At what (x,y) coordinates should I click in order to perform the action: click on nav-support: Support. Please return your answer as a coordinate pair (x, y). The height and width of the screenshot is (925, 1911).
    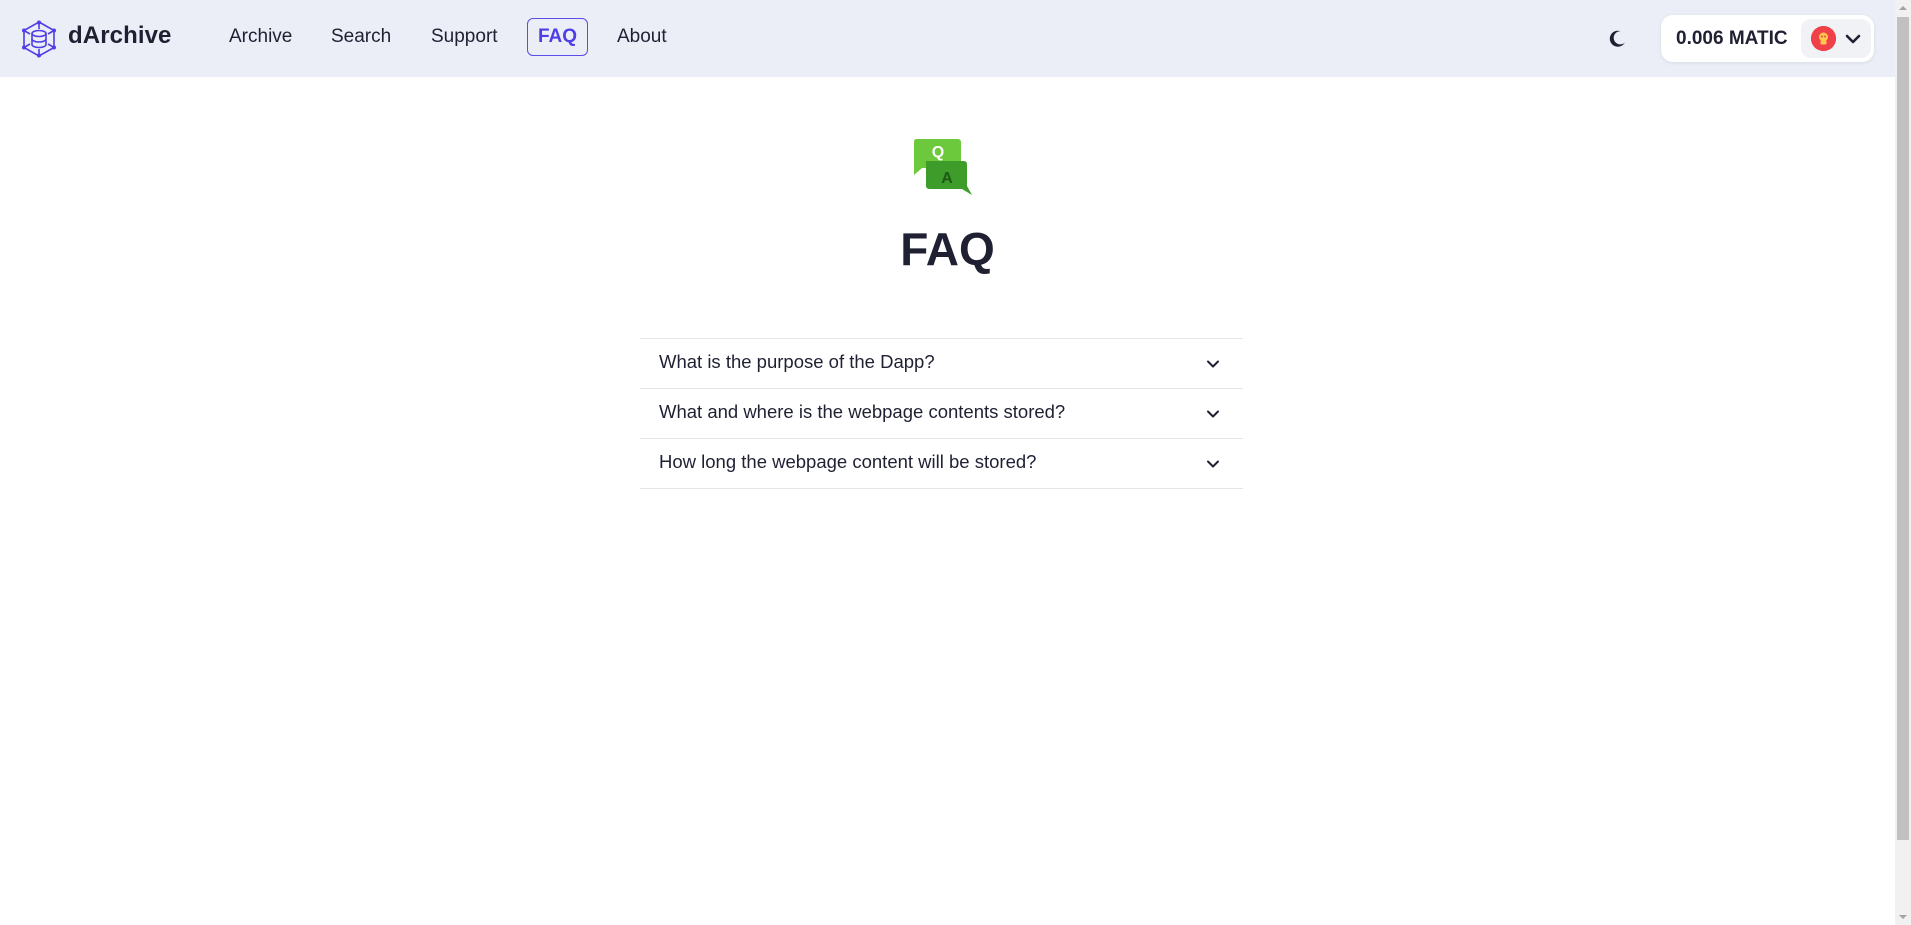
    Looking at the image, I should click on (464, 37).